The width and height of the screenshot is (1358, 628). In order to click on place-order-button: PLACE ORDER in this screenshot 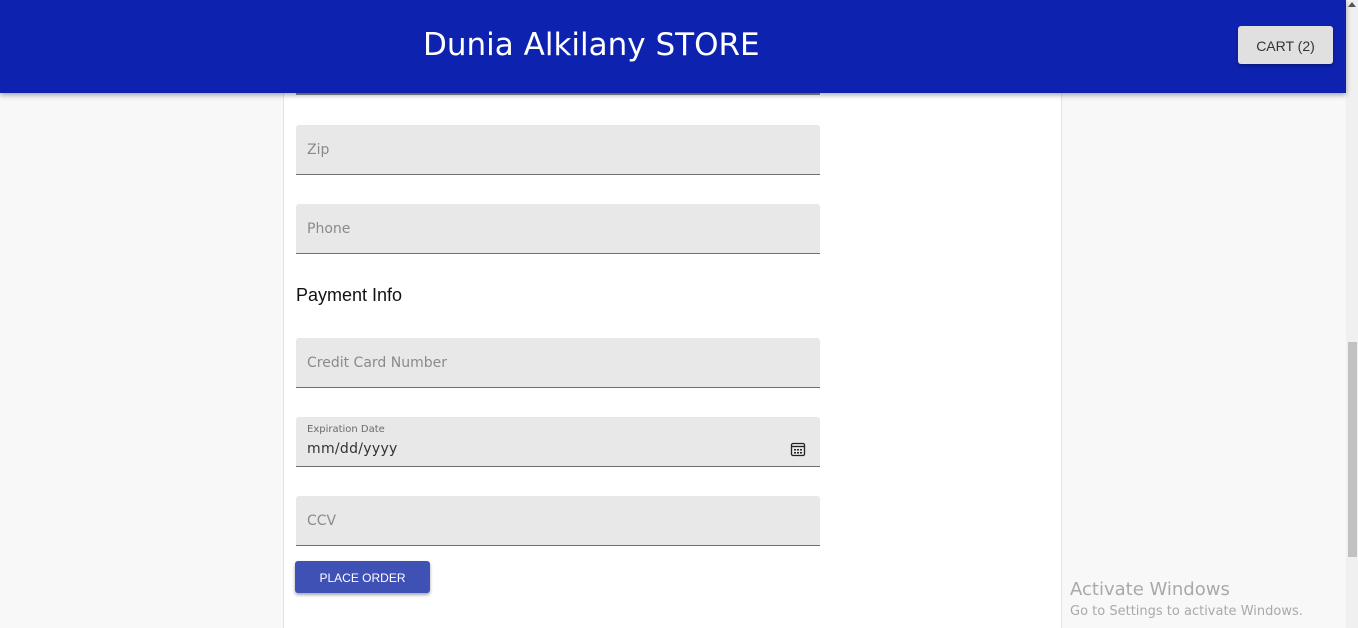, I will do `click(362, 577)`.